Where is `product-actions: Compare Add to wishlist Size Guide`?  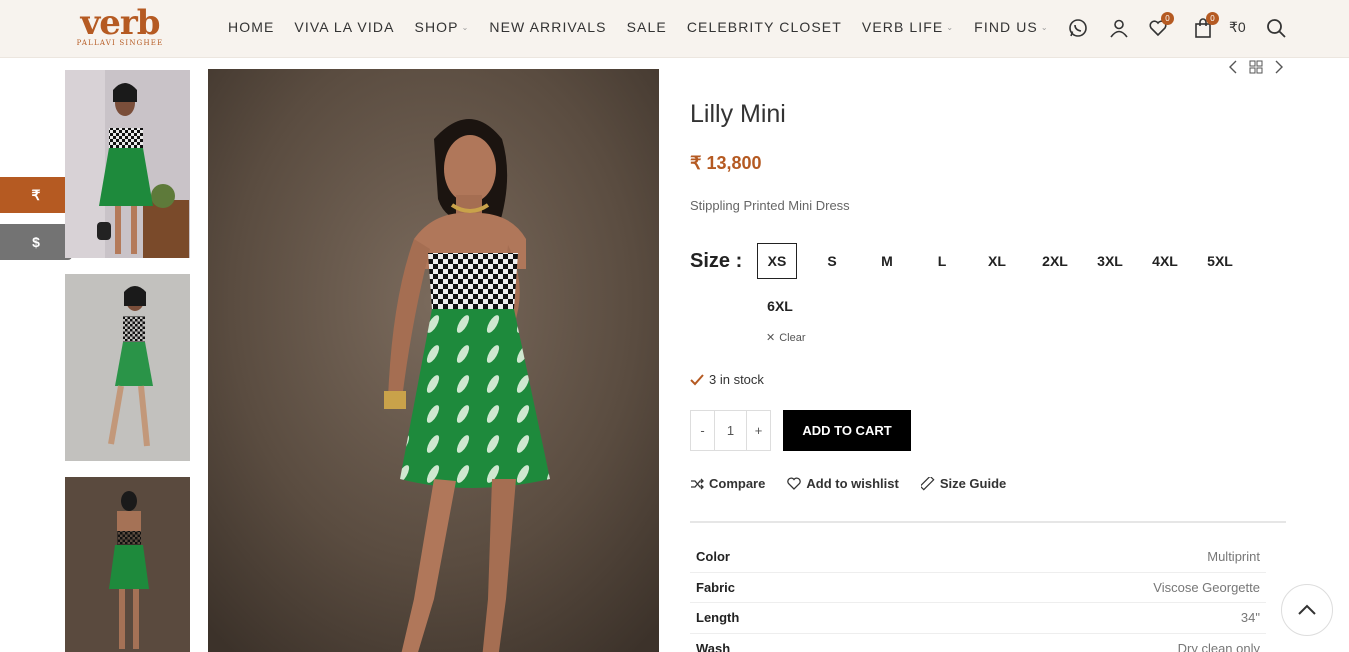
product-actions: Compare Add to wishlist Size Guide is located at coordinates (848, 483).